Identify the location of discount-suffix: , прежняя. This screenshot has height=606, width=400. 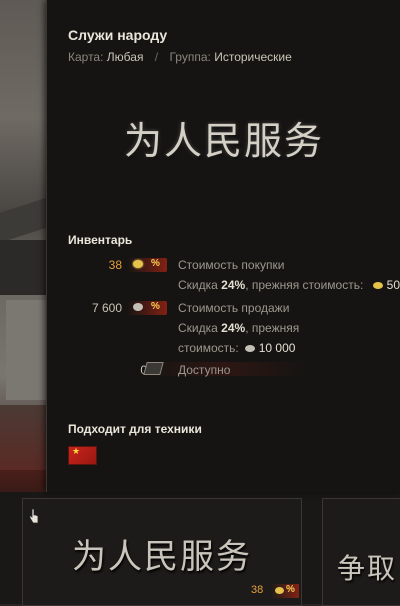
(272, 328).